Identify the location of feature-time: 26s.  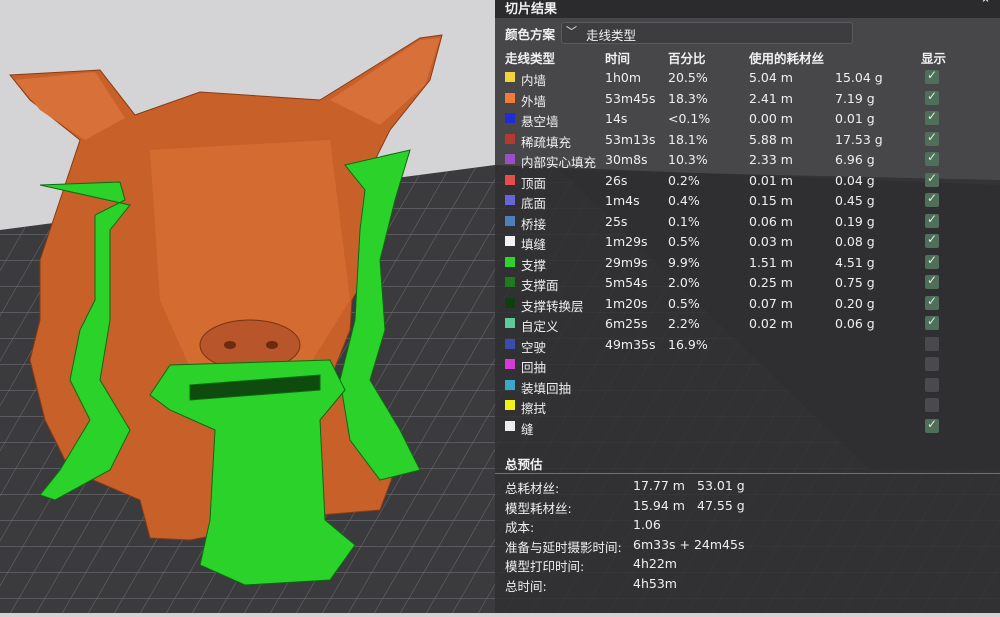
(616, 180).